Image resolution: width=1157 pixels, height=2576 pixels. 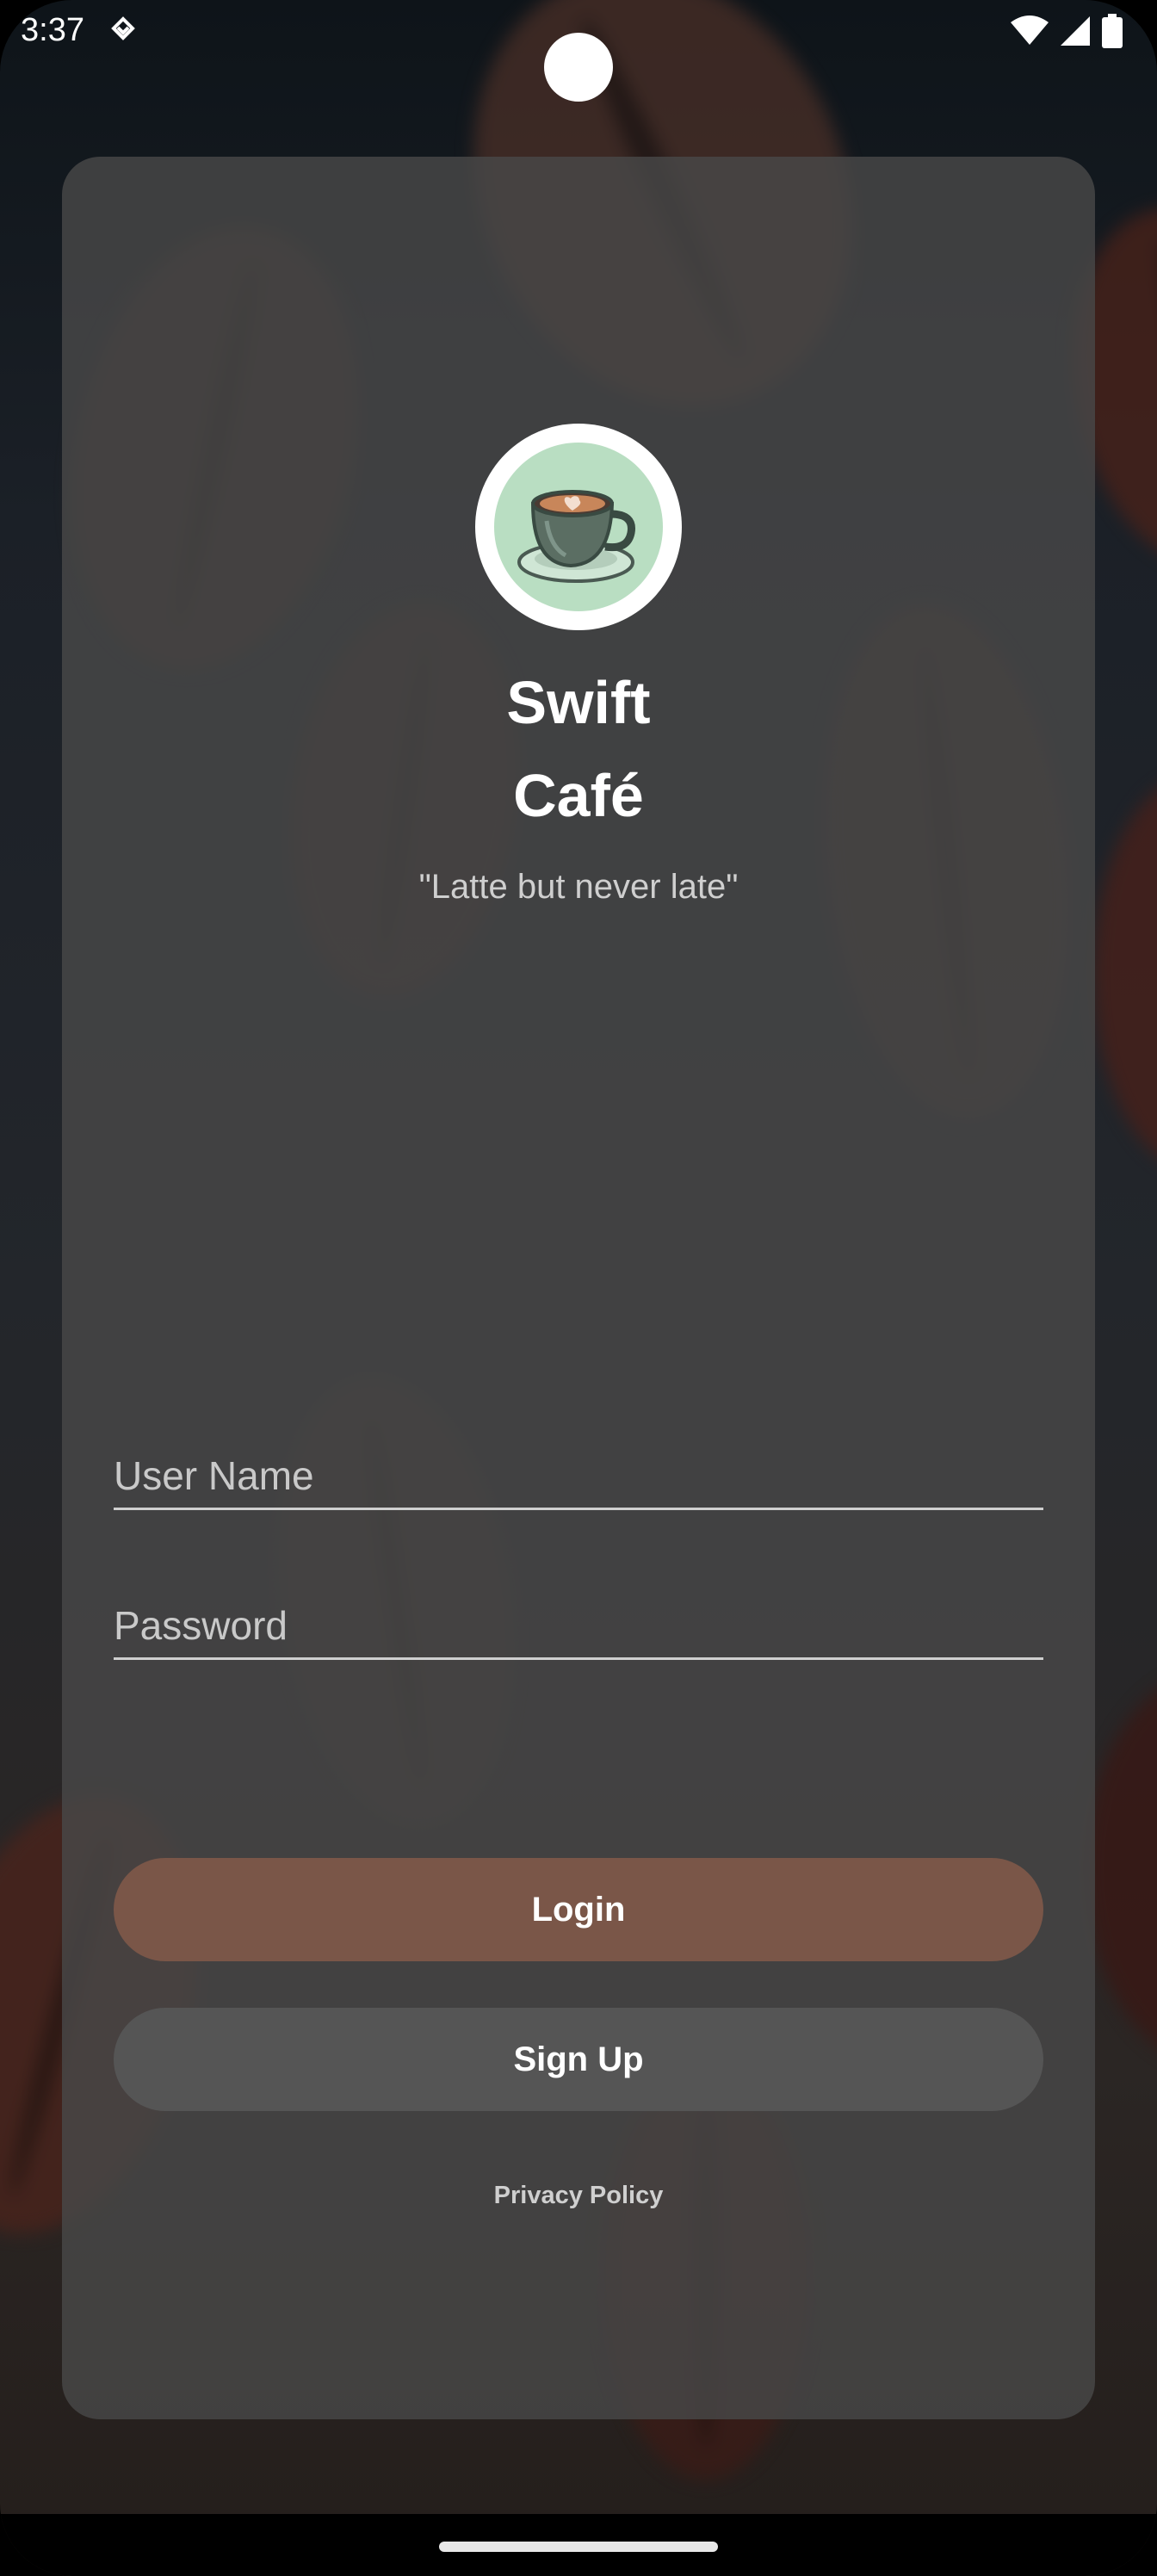 I want to click on battery-icon, so click(x=1112, y=33).